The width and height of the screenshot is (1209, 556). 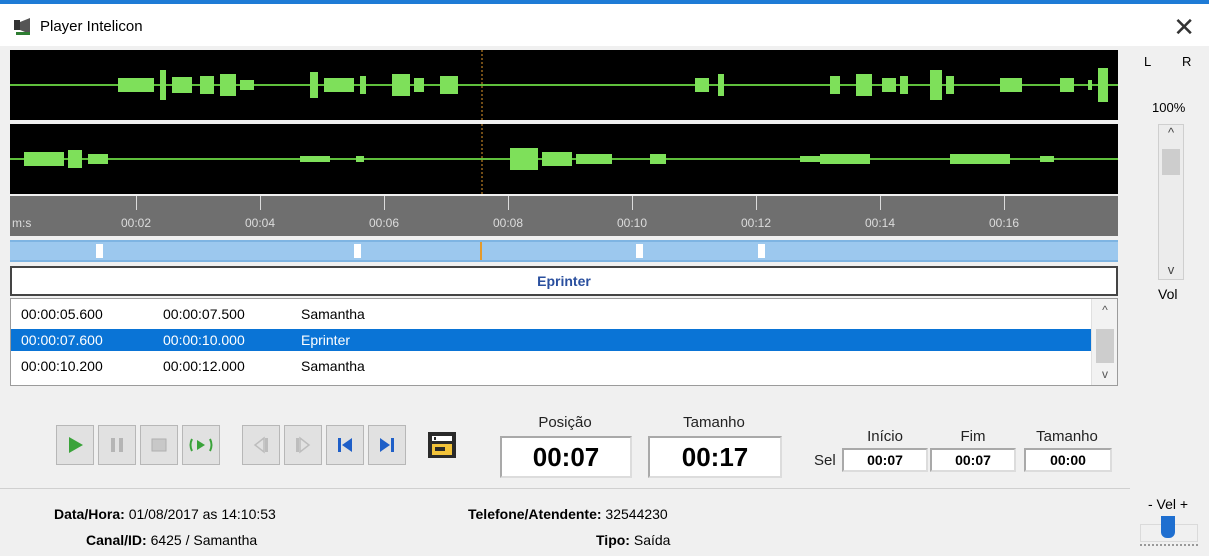 I want to click on stop-icon, so click(x=159, y=445).